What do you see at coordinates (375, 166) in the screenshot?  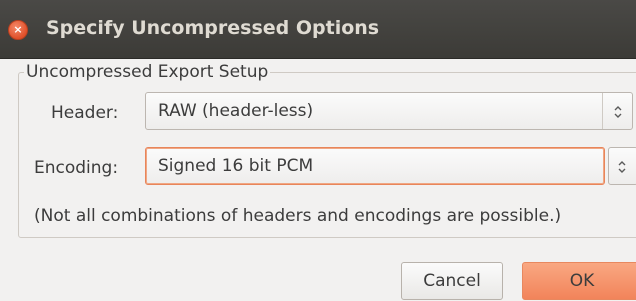 I see `encoding-combobox: Signed 16 bit PCM` at bounding box center [375, 166].